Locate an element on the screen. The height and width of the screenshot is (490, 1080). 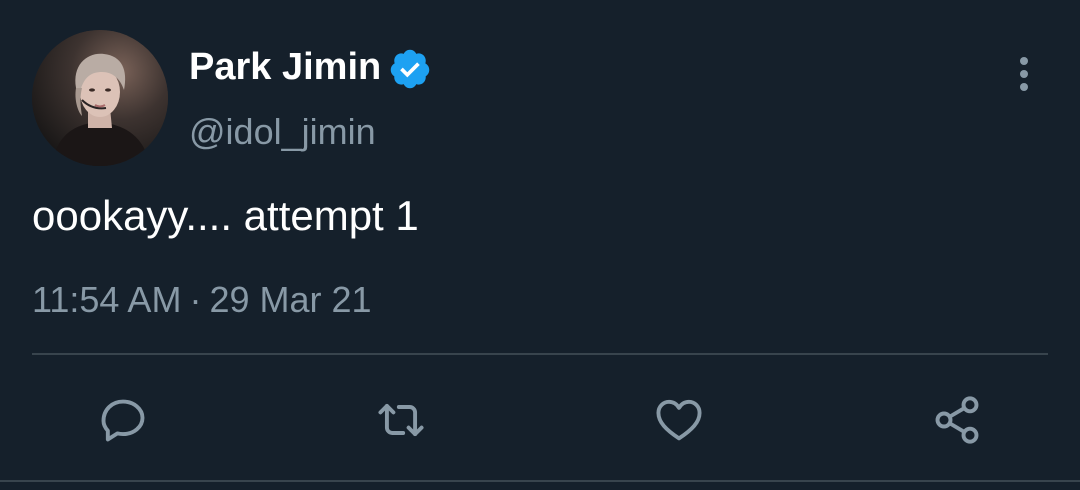
tweet-timestamp: 11:54 AM · 29 Mar 21 is located at coordinates (202, 300).